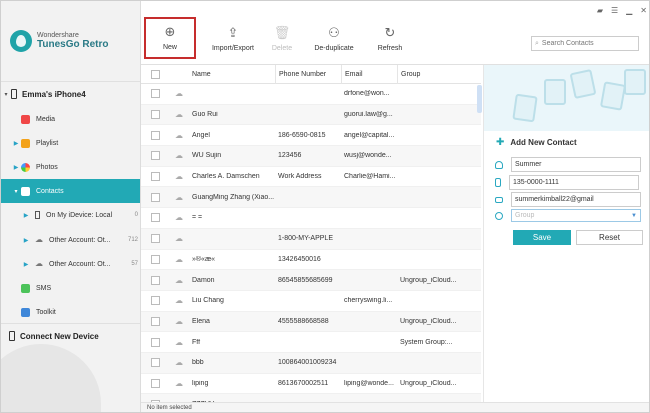  Describe the element at coordinates (614, 10) in the screenshot. I see `menu-icon: ☰` at that location.